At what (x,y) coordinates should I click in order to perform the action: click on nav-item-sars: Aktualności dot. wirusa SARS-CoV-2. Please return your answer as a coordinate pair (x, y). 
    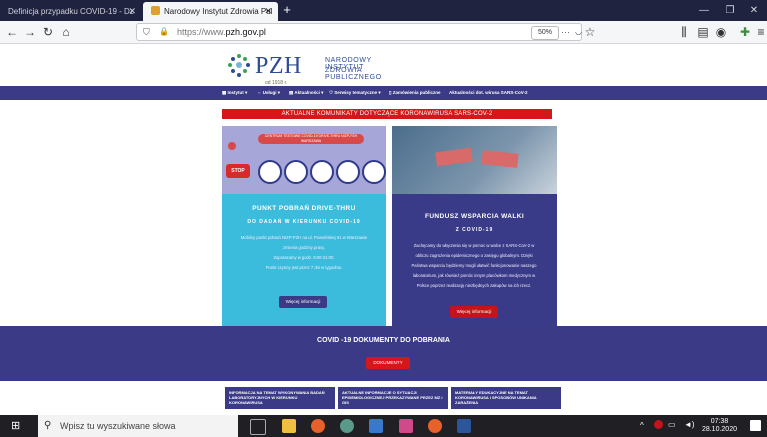
    Looking at the image, I should click on (488, 93).